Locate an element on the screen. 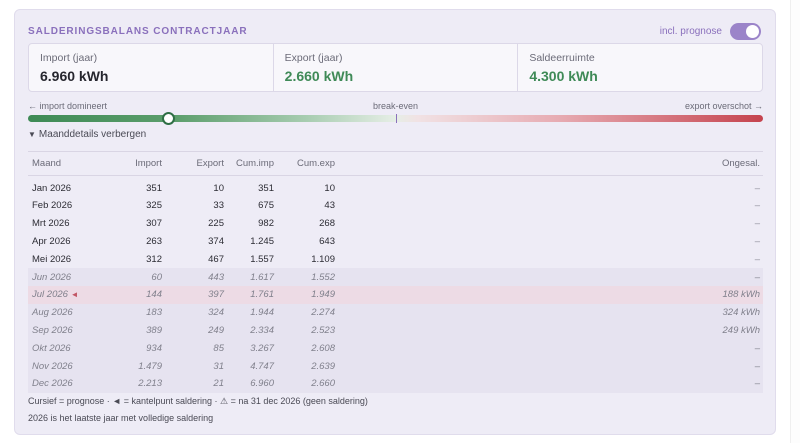 The image size is (800, 443). table-row: Apr 2026 263 374 1.245 643 – is located at coordinates (395, 242).